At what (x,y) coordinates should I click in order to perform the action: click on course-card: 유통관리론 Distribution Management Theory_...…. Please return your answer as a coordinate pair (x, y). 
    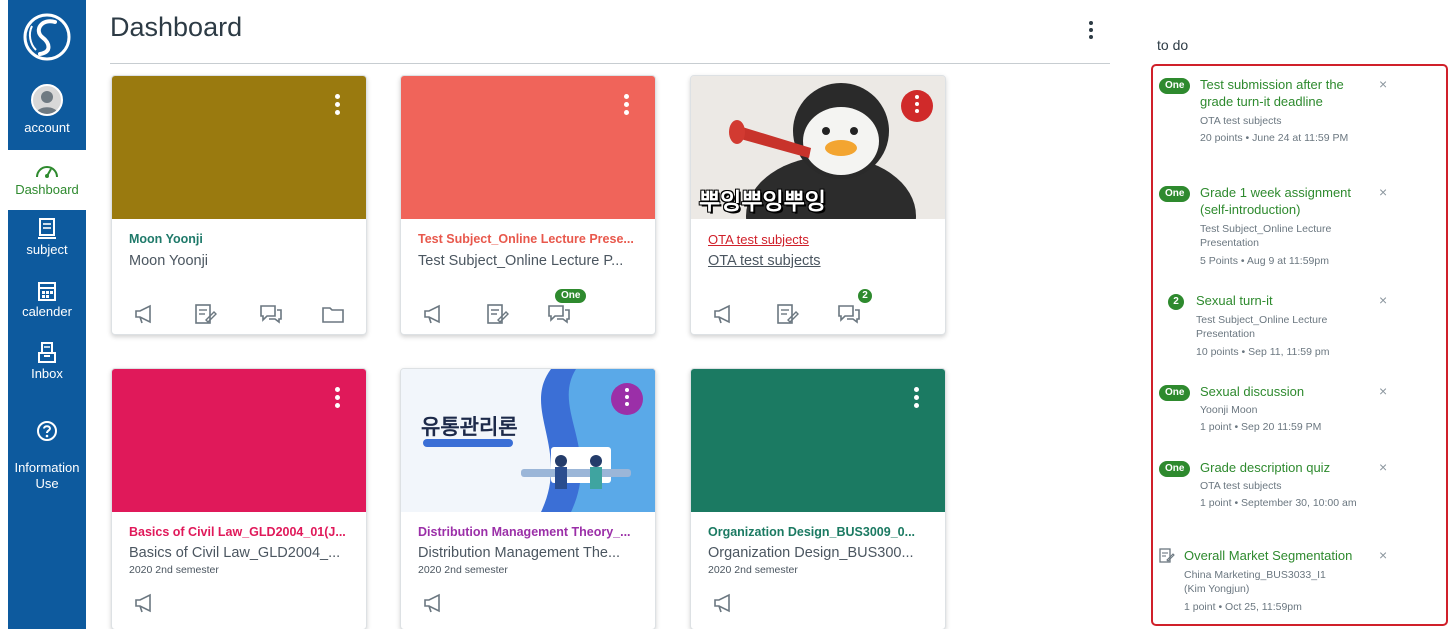
    Looking at the image, I should click on (528, 498).